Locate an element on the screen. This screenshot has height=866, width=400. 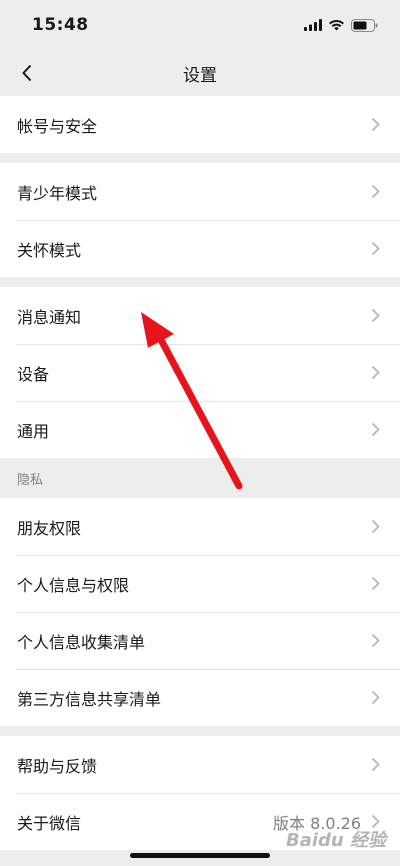
row-label: 个人信息收集清单 is located at coordinates (81, 642).